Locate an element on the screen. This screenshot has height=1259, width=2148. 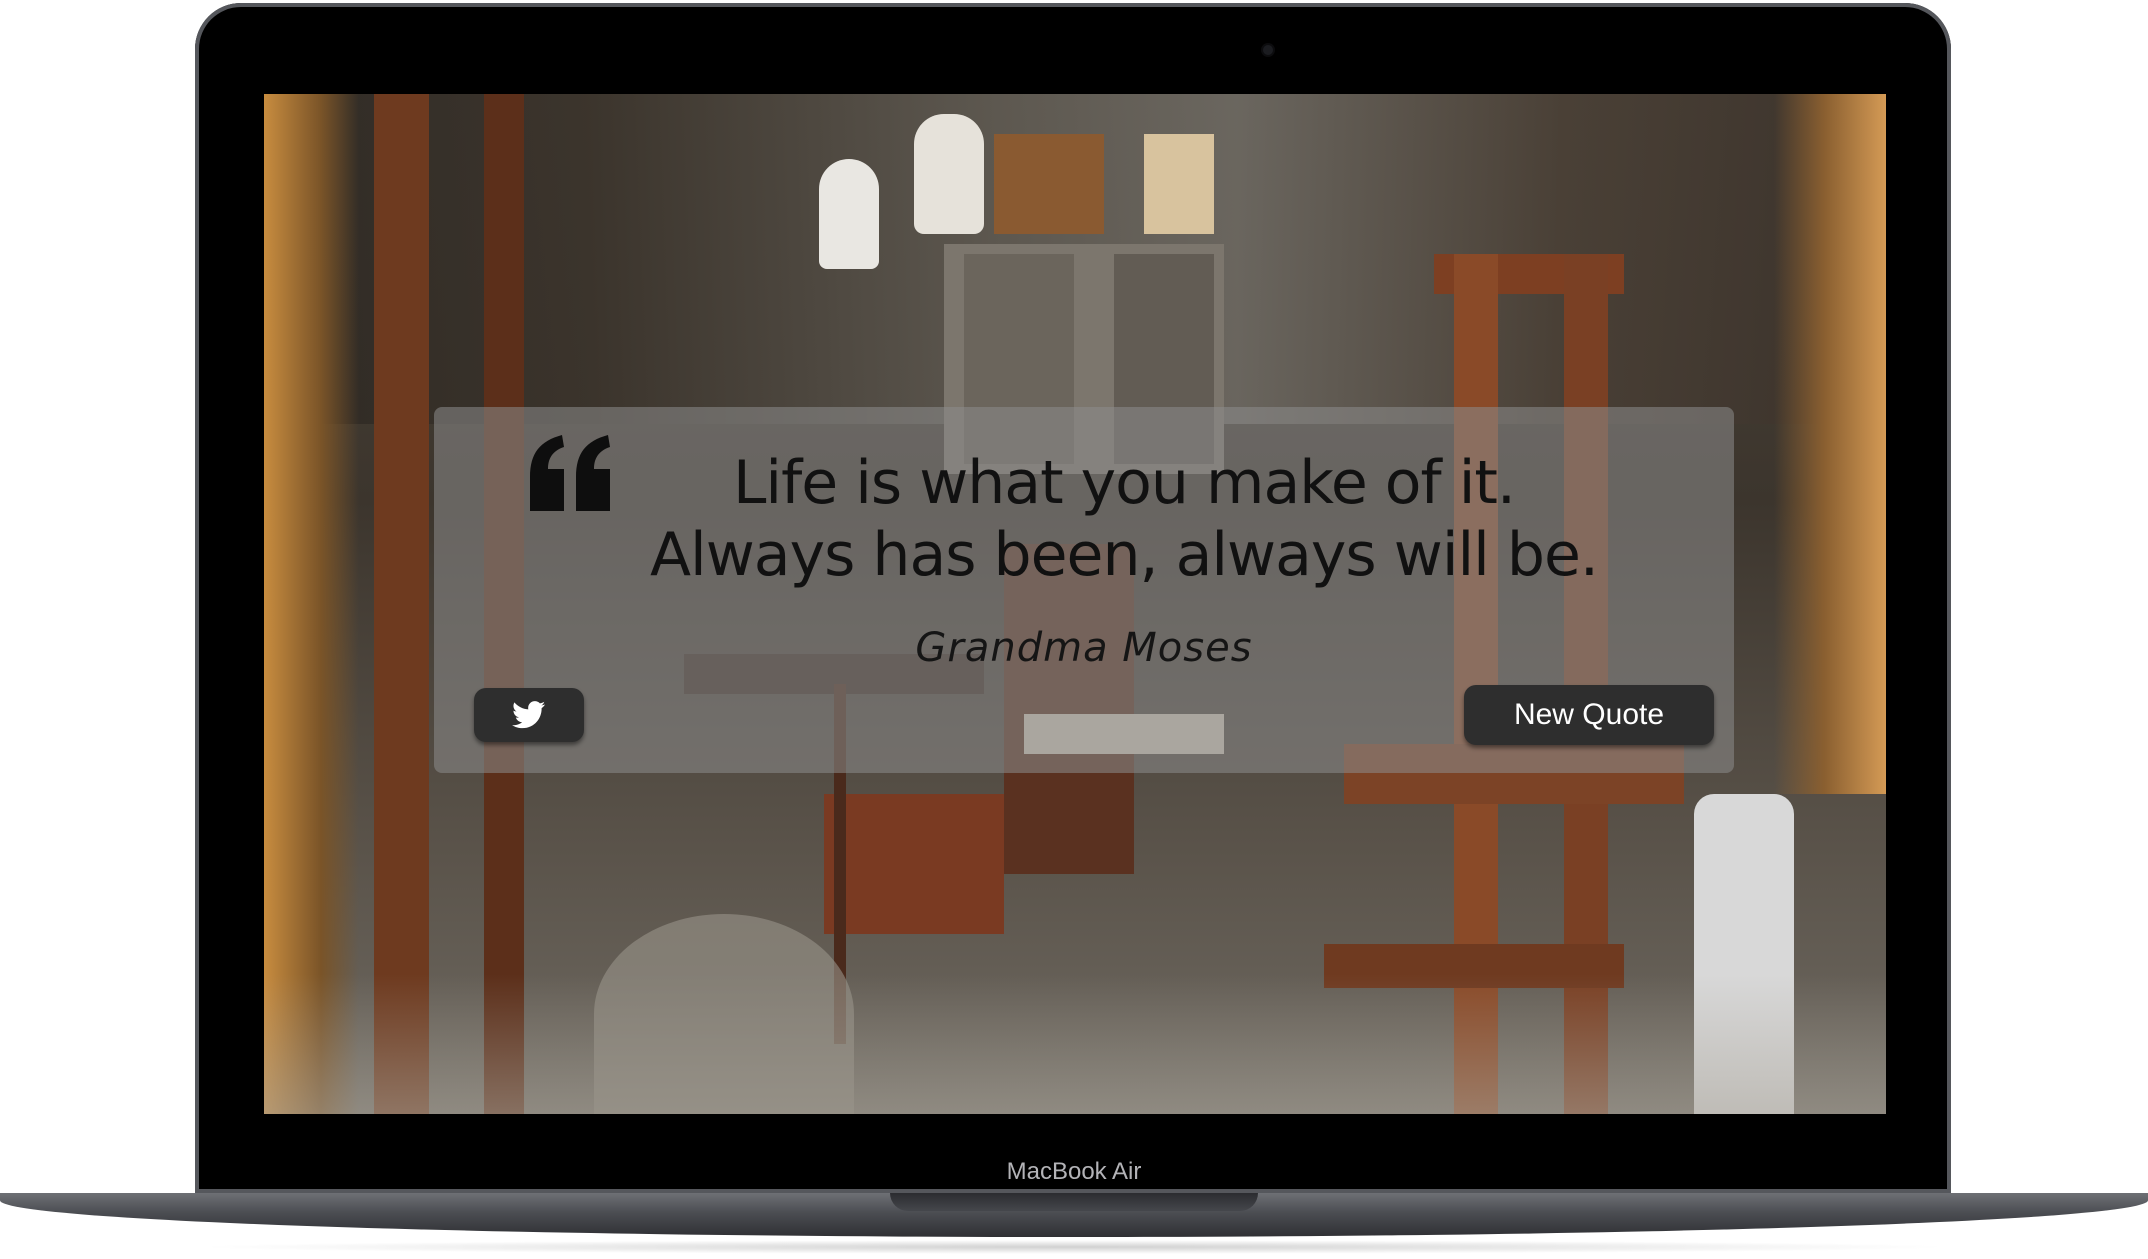
camera-icon is located at coordinates (1268, 50).